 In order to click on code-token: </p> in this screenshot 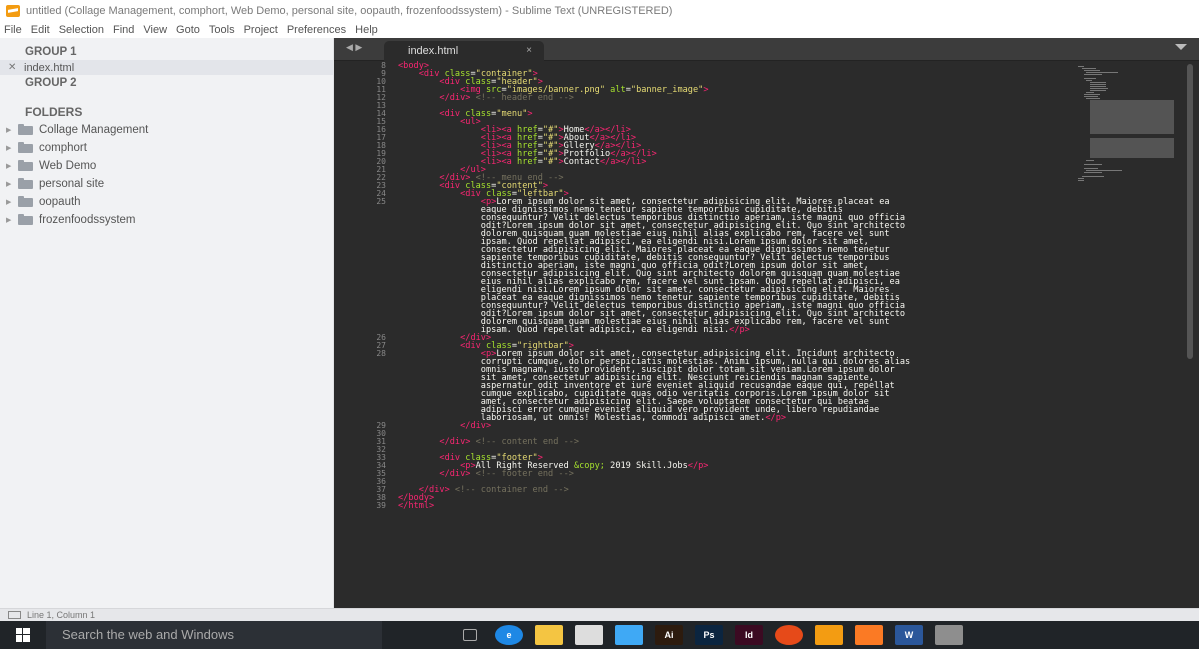, I will do `click(776, 418)`.